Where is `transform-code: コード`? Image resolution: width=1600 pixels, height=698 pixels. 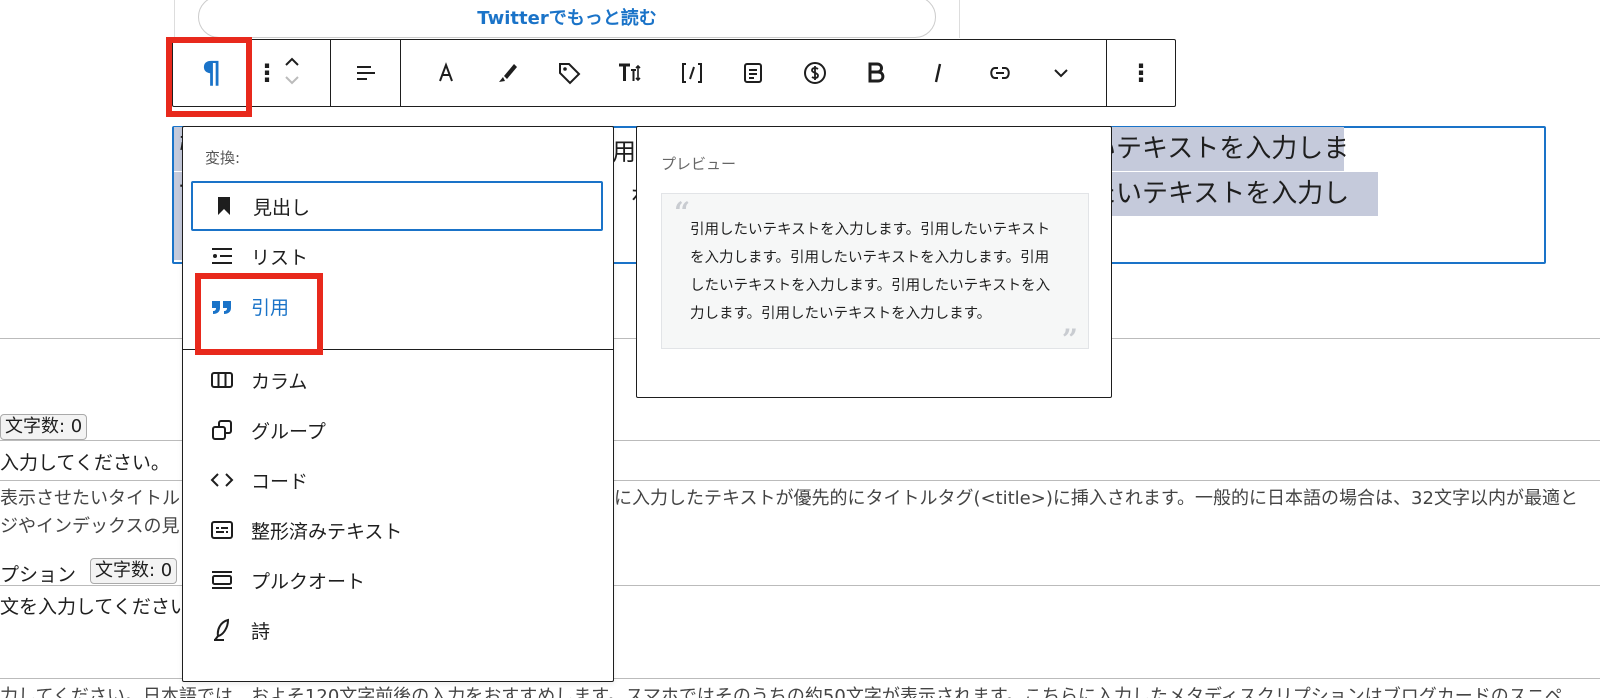 transform-code: コード is located at coordinates (397, 480).